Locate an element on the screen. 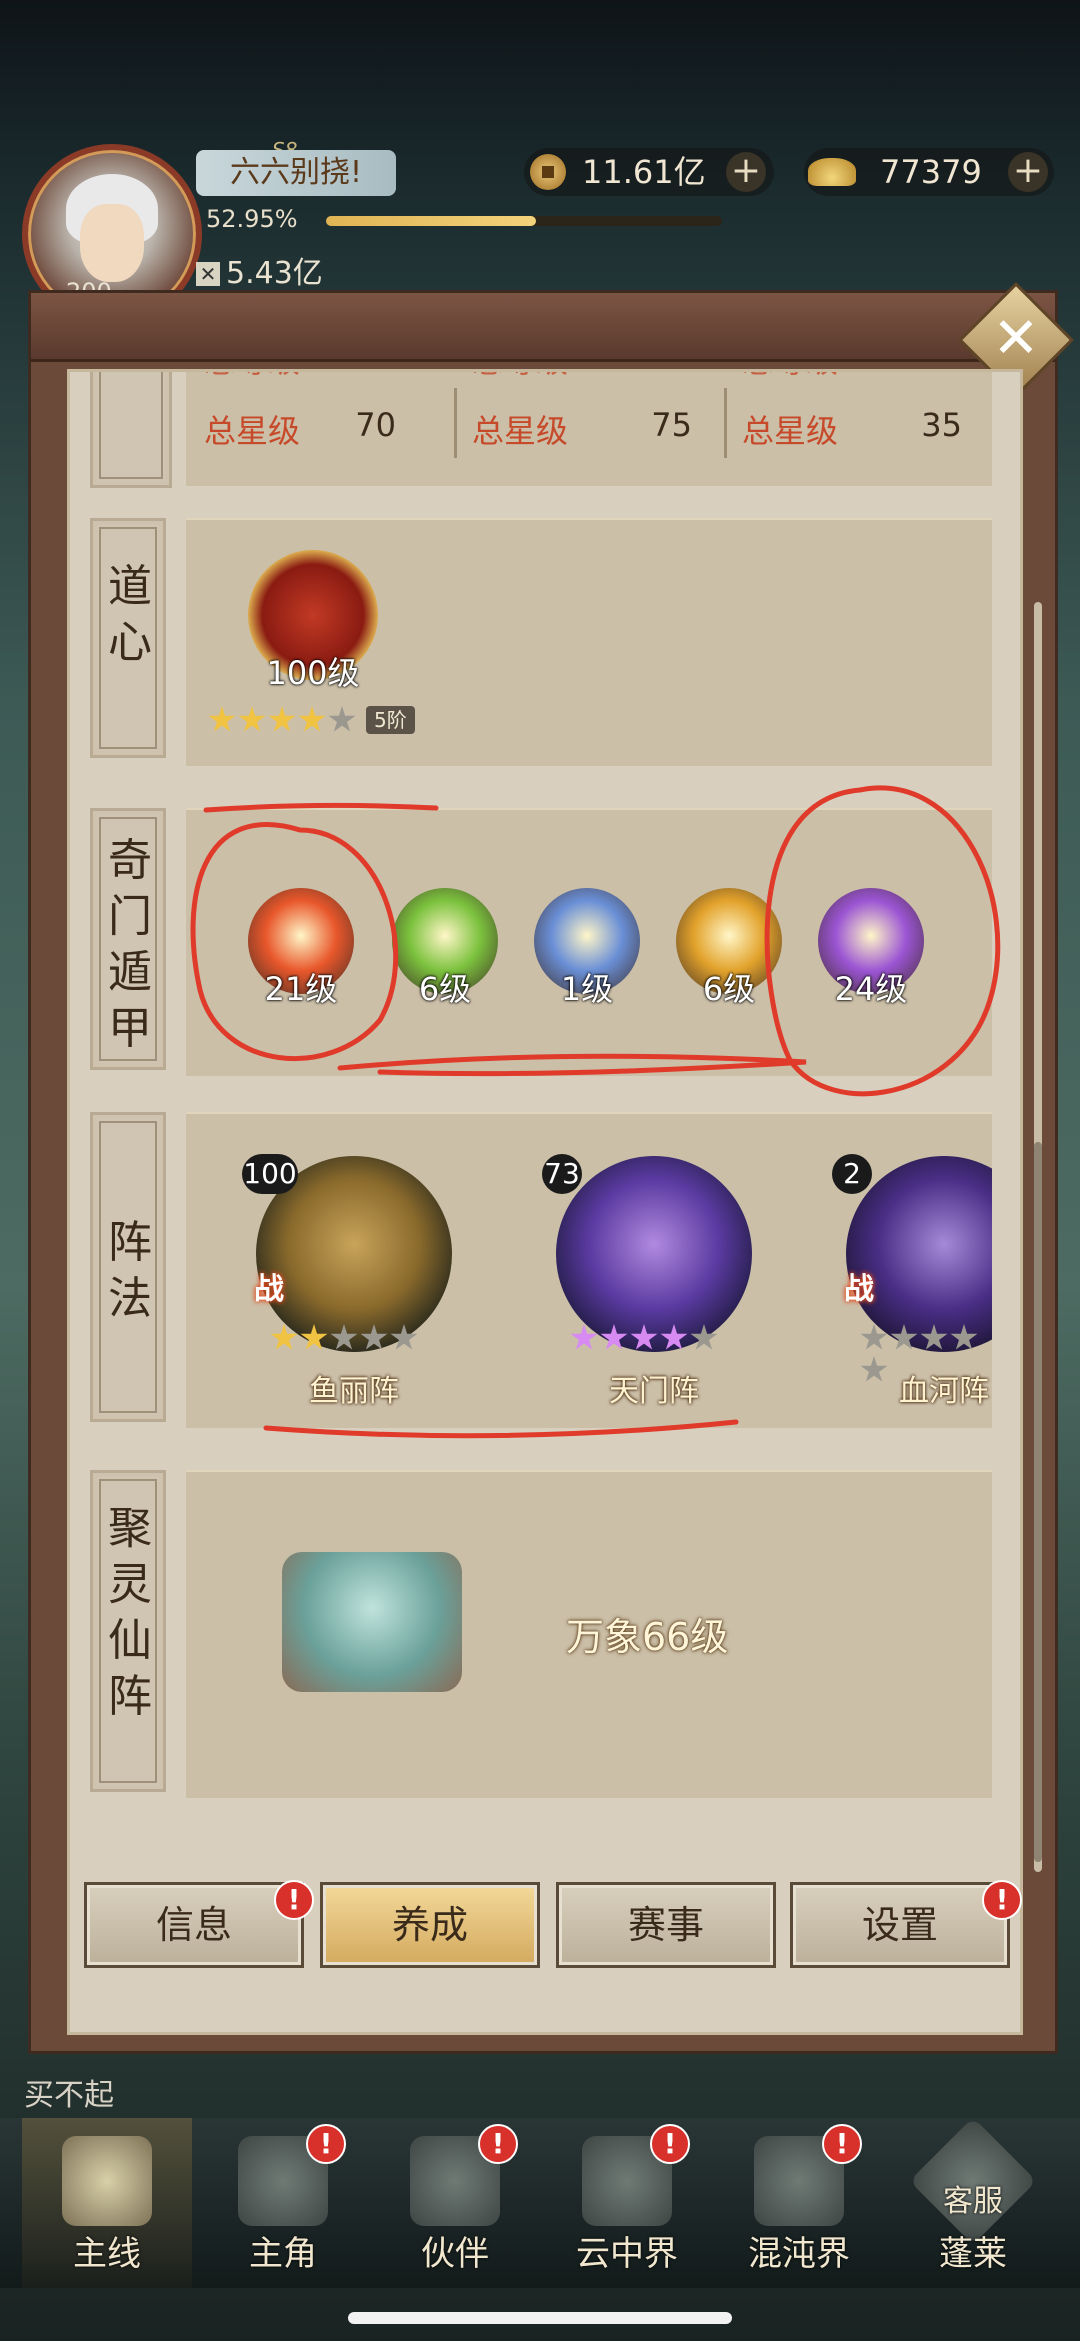 The image size is (1080, 2341). combat-power: ✕ 5.43亿 is located at coordinates (259, 270).